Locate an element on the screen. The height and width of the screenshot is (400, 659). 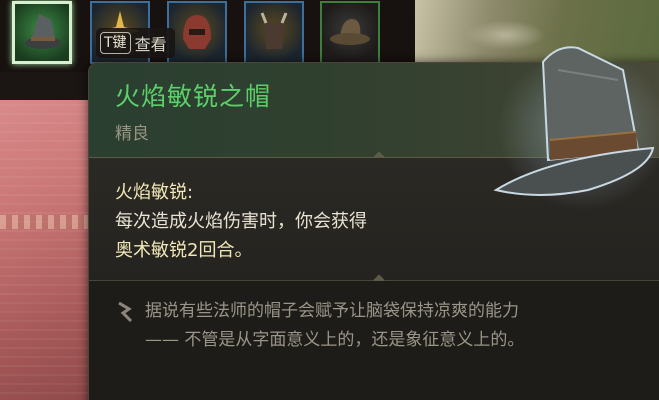
slot-antler-helm is located at coordinates (274, 32).